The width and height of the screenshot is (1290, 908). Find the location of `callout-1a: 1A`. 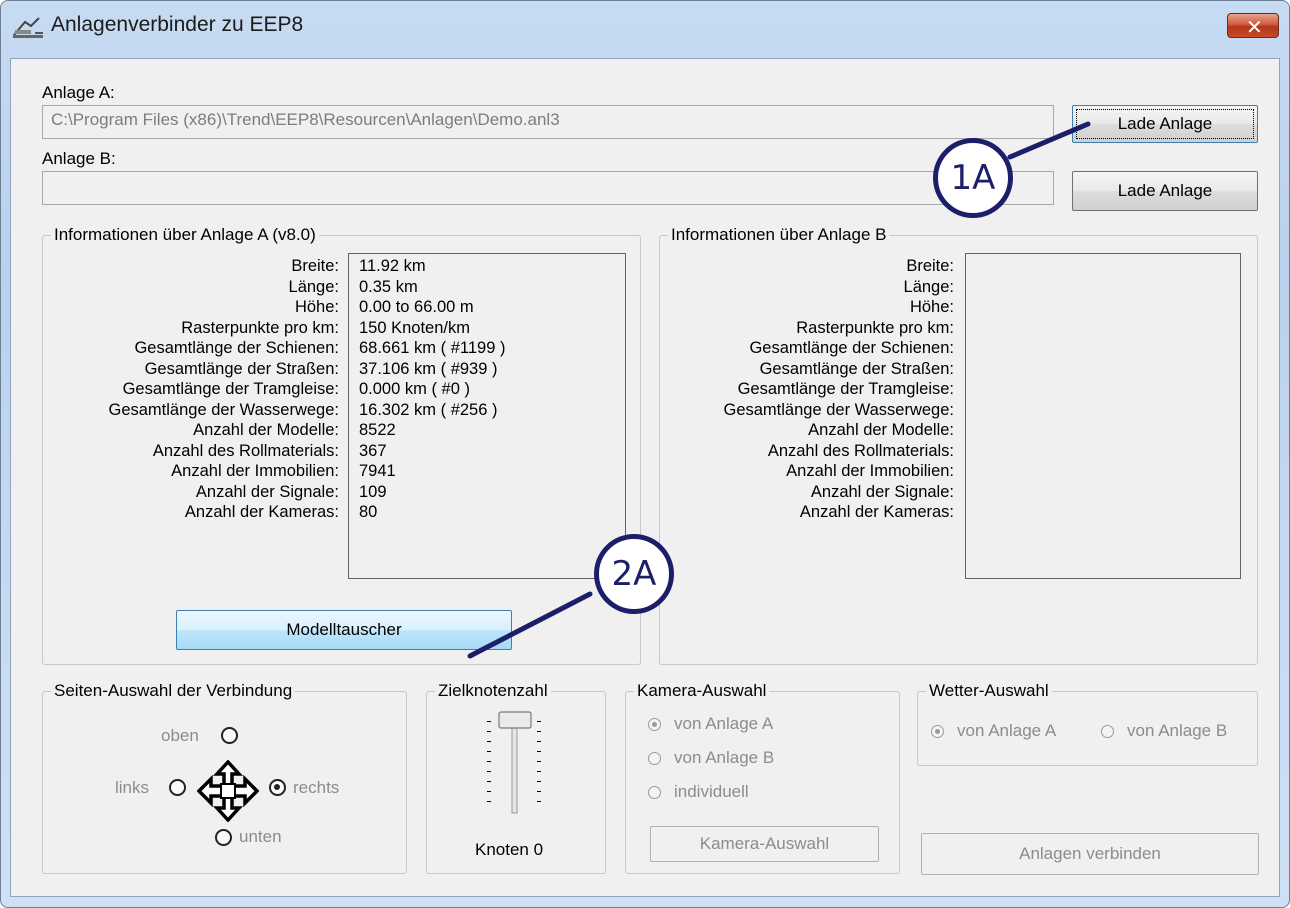

callout-1a: 1A is located at coordinates (973, 178).